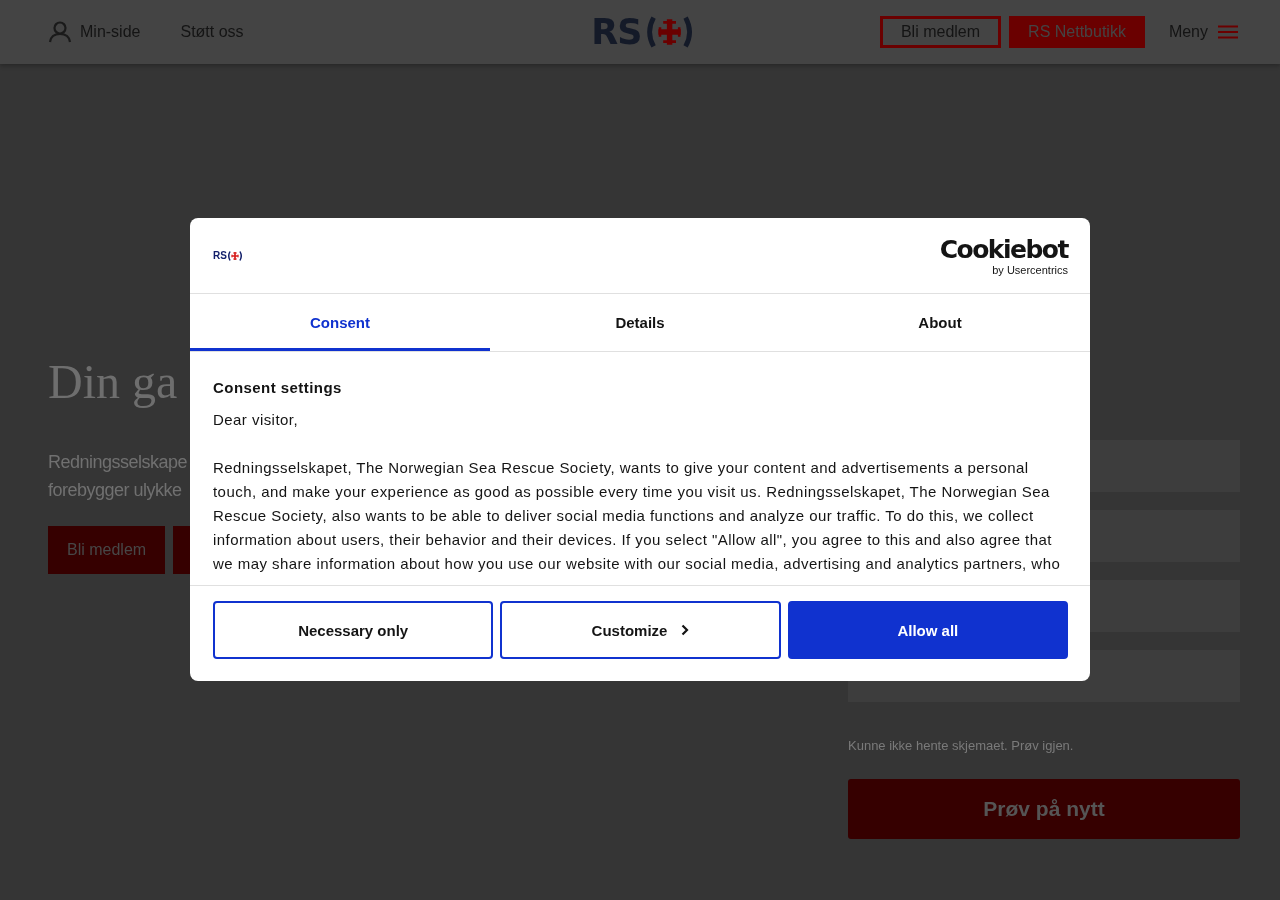 The image size is (1280, 900). Describe the element at coordinates (927, 630) in the screenshot. I see `allow-all-button: Allow all` at that location.